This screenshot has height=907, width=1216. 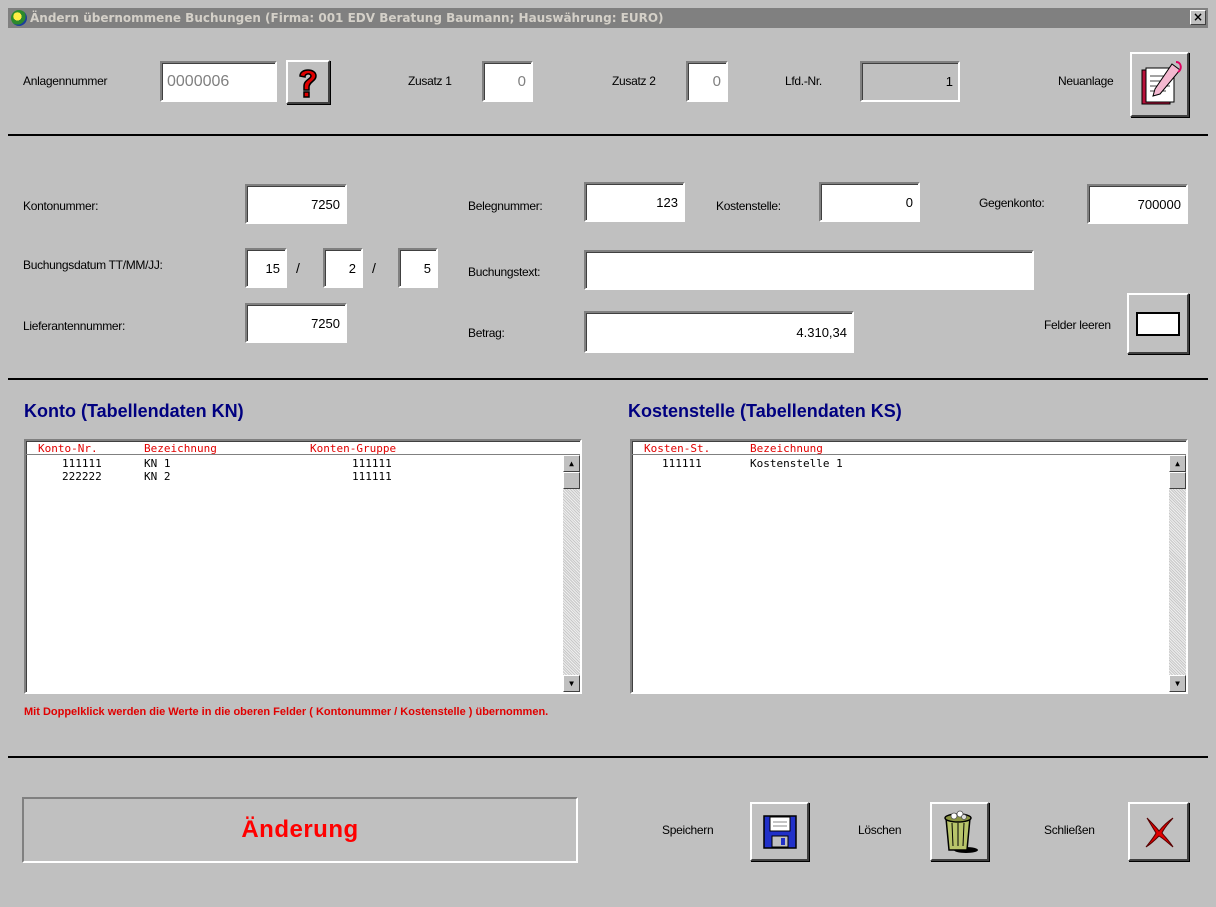 What do you see at coordinates (294, 476) in the screenshot?
I see `konto-table-row: 222222 KN 2 111111` at bounding box center [294, 476].